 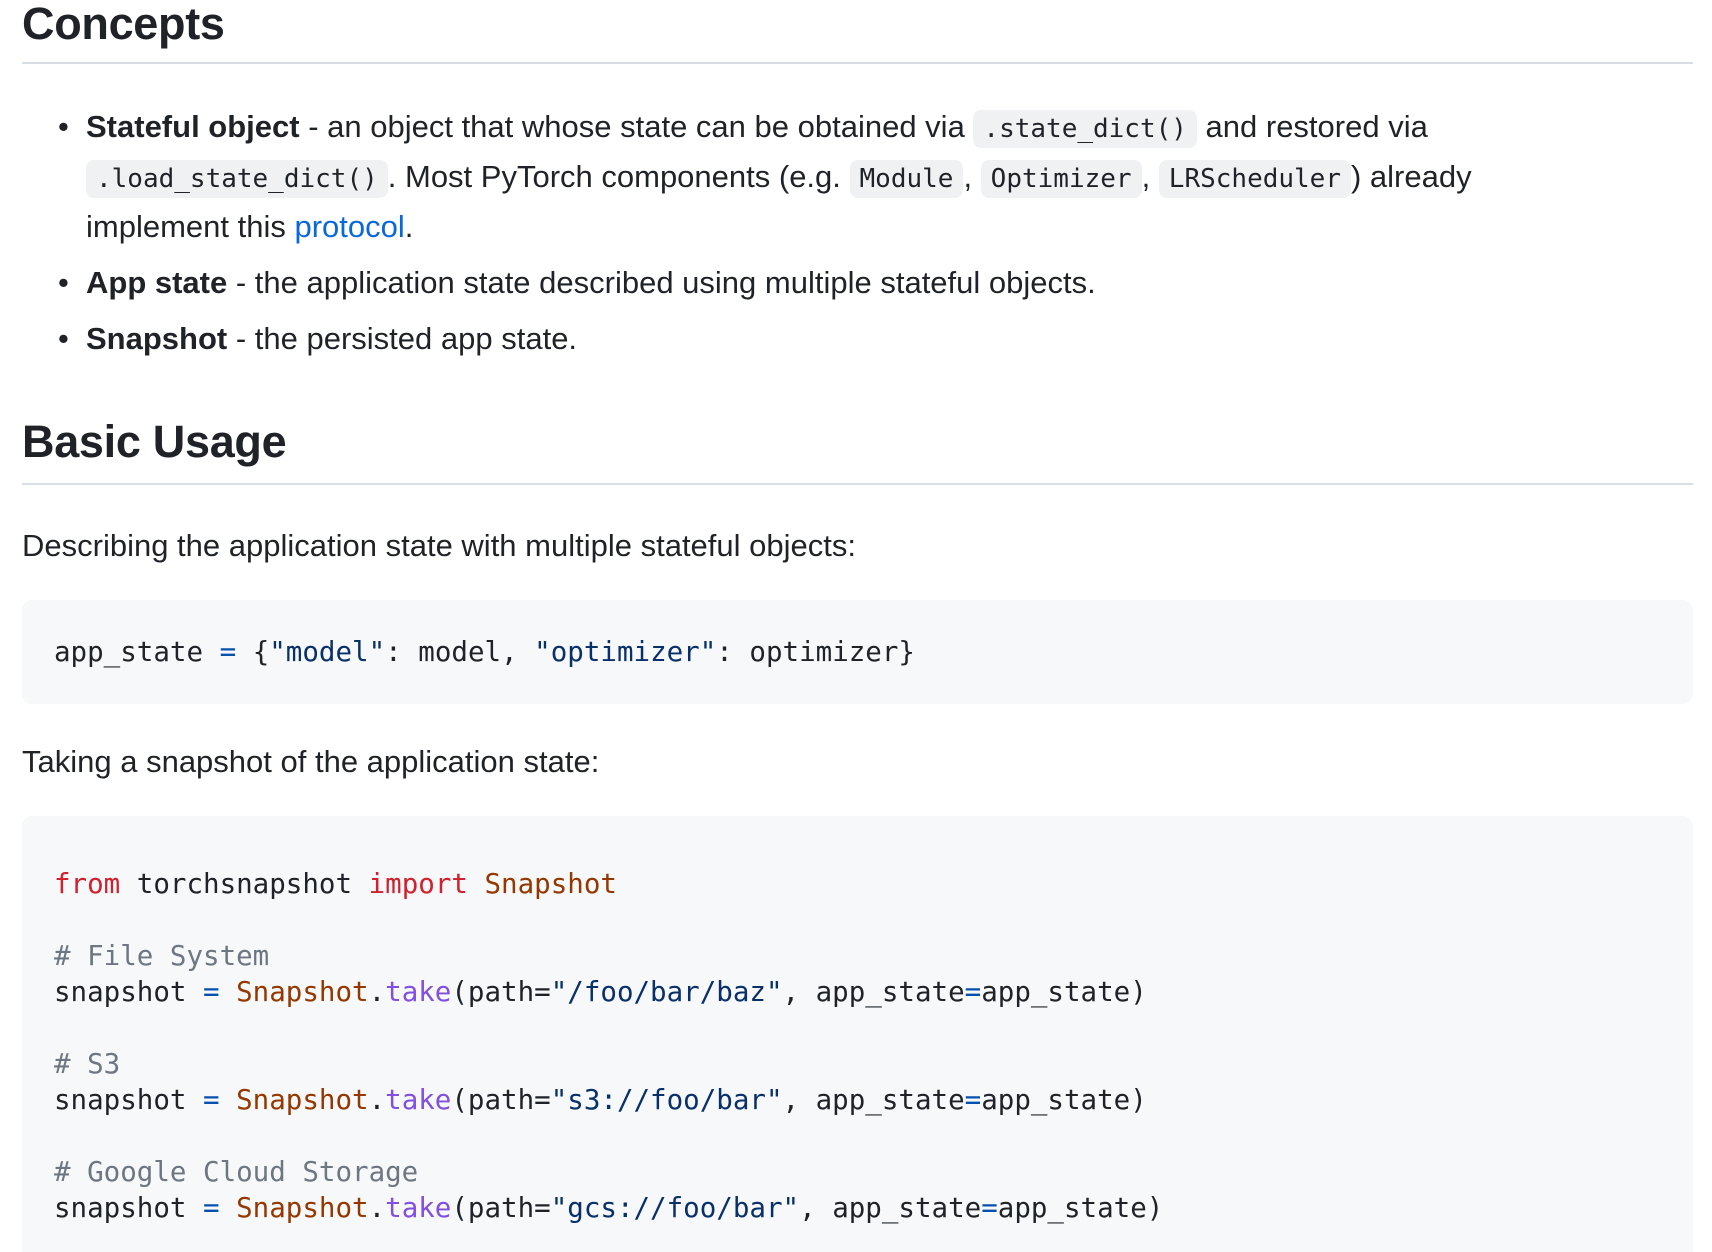 I want to click on term-stateful-object: Stateful object, so click(x=193, y=126).